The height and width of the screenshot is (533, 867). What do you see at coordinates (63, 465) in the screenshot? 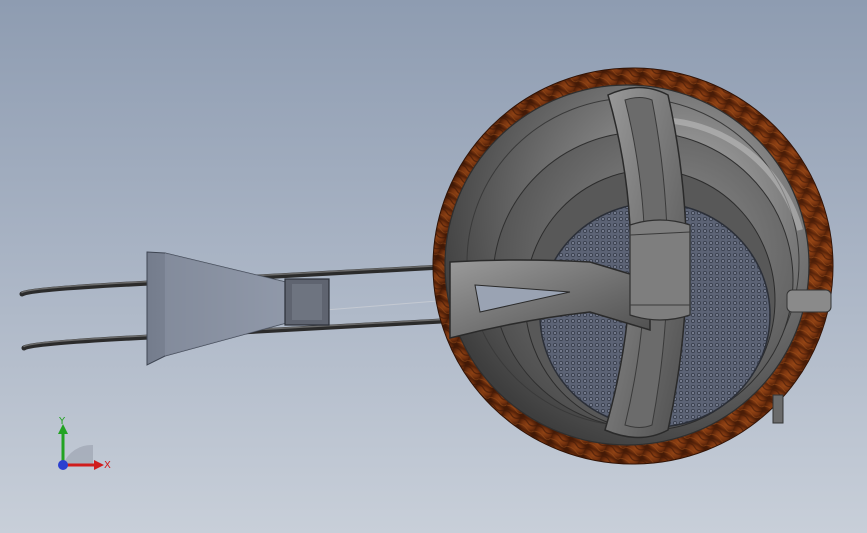
I see `triad-z-axis` at bounding box center [63, 465].